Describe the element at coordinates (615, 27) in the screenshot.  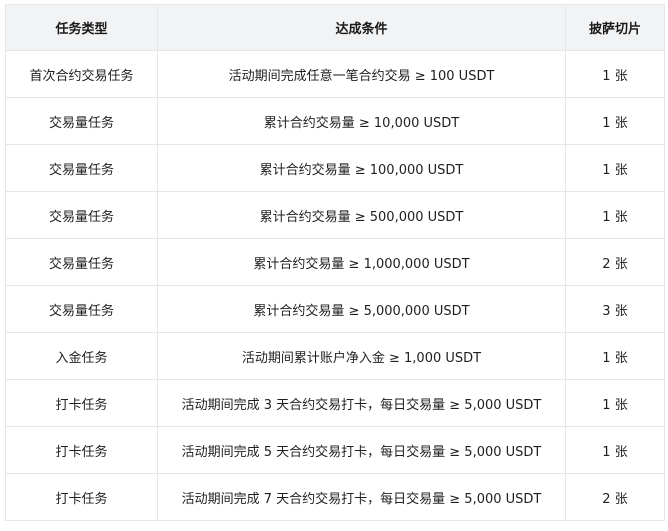
I see `header-pizza-slices: 披萨切片` at that location.